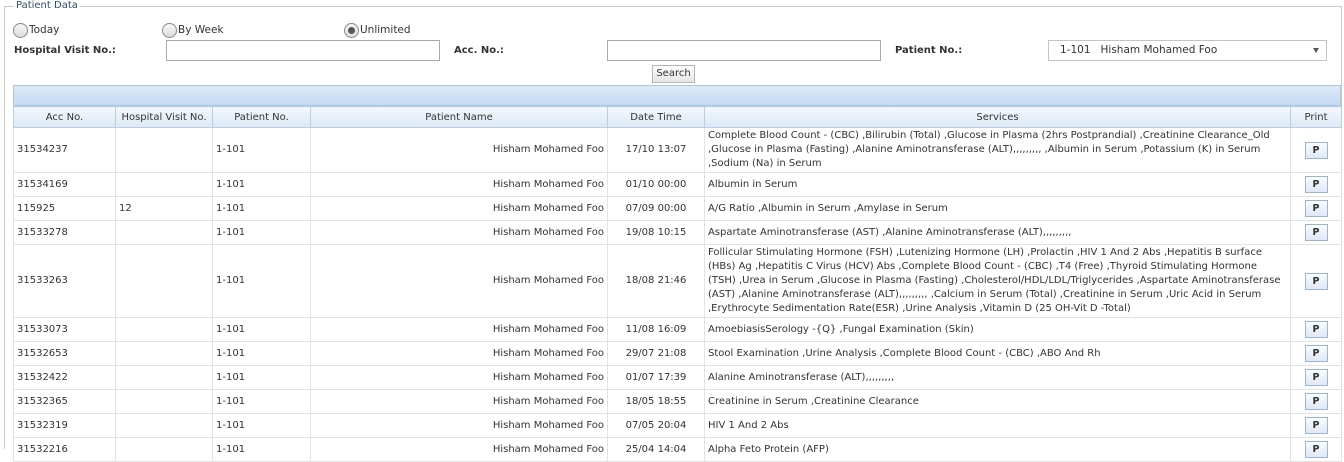  Describe the element at coordinates (64, 449) in the screenshot. I see `cell-acc-no: 31532216` at that location.